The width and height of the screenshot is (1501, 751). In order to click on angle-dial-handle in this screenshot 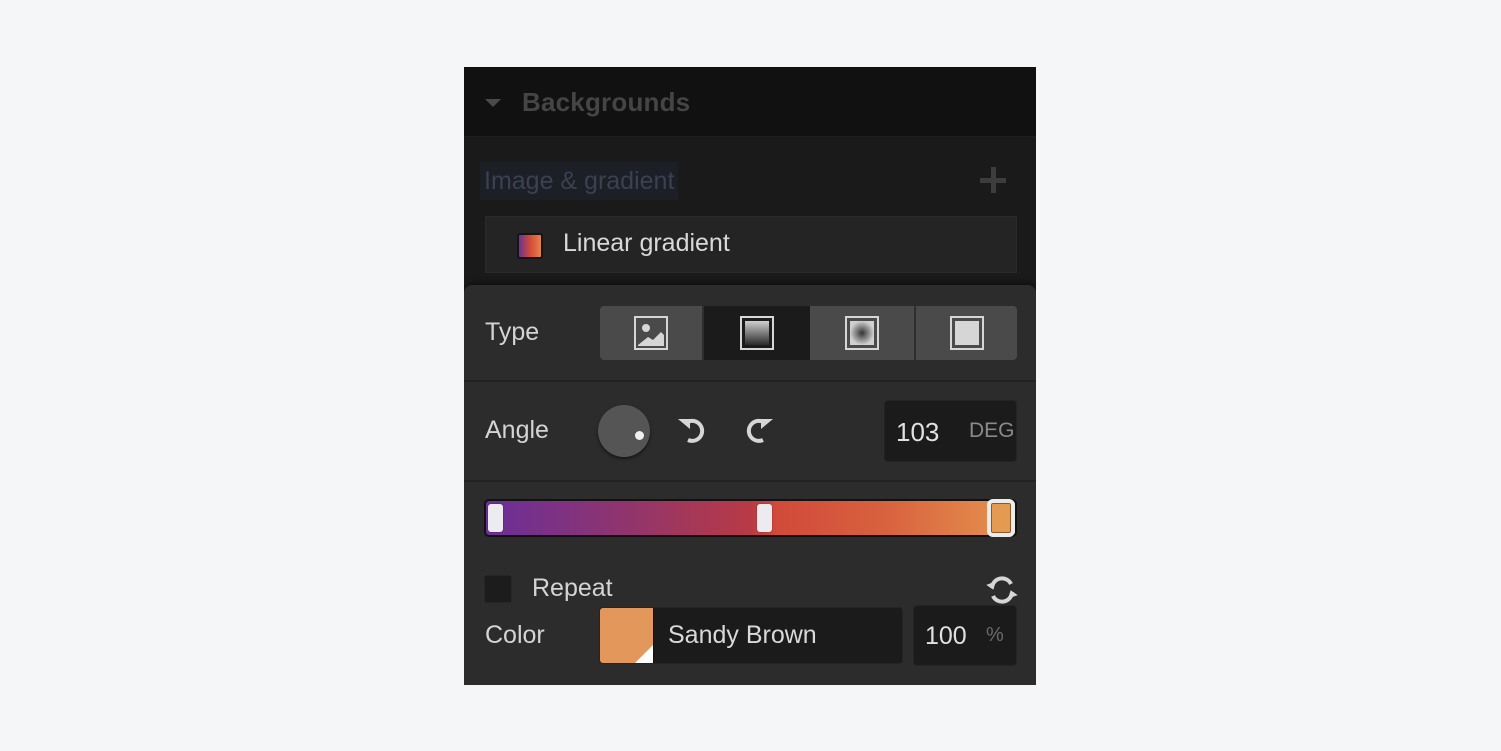, I will do `click(639, 435)`.